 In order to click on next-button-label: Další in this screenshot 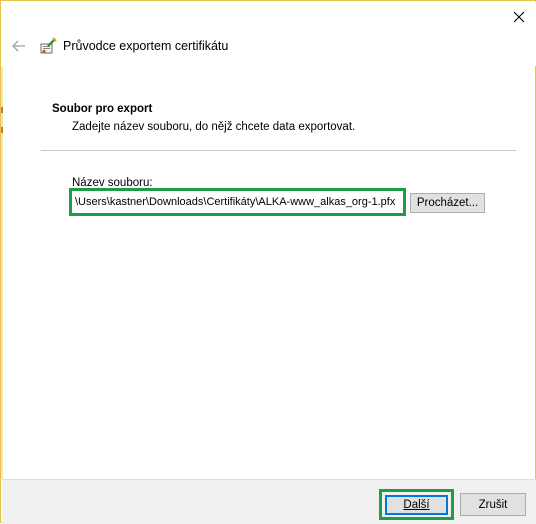, I will do `click(416, 505)`.